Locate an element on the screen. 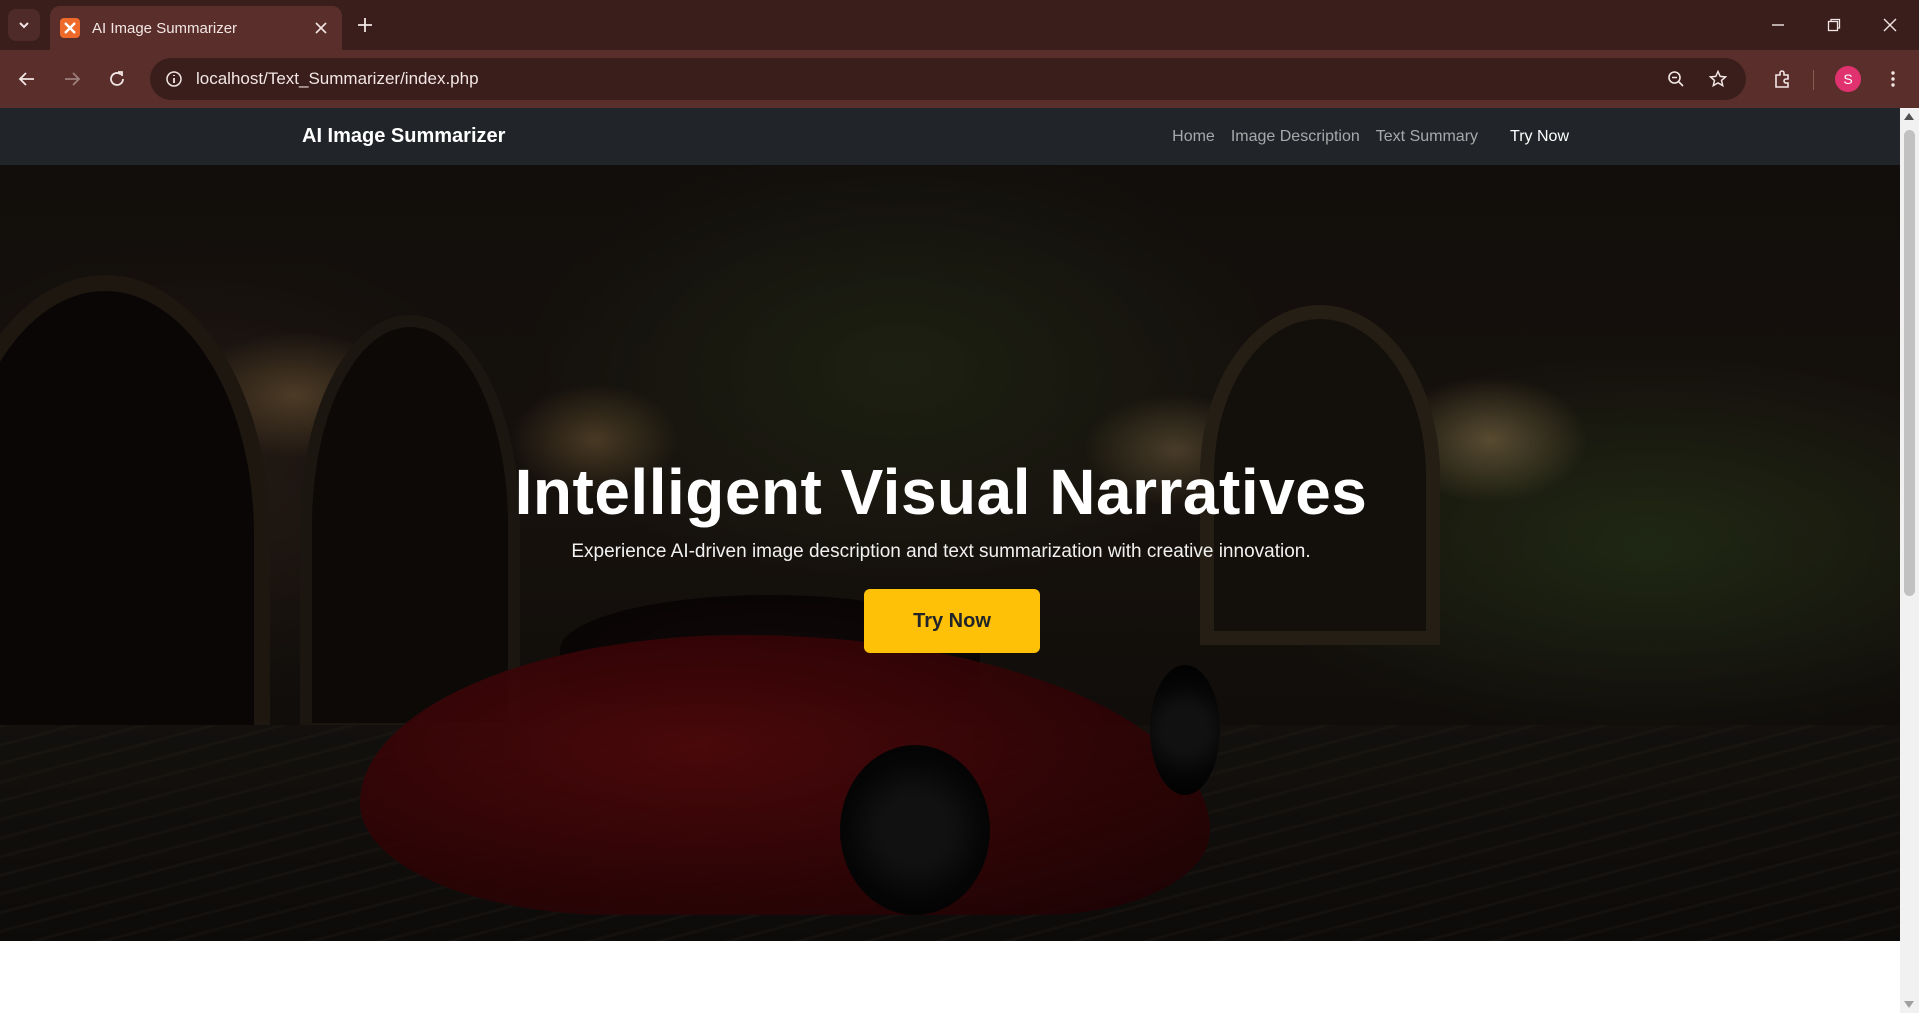 This screenshot has height=1013, width=1919. minimize-icon is located at coordinates (1778, 25).